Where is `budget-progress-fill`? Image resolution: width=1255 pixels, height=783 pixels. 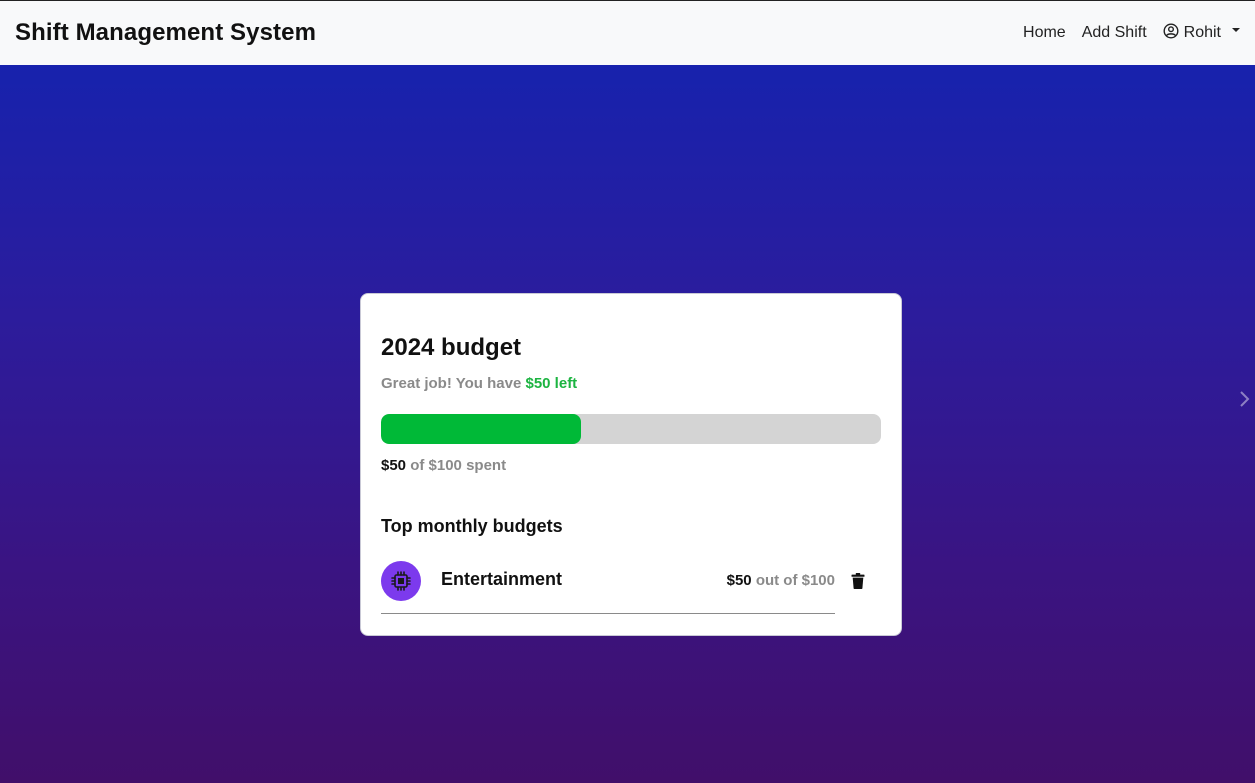
budget-progress-fill is located at coordinates (481, 429).